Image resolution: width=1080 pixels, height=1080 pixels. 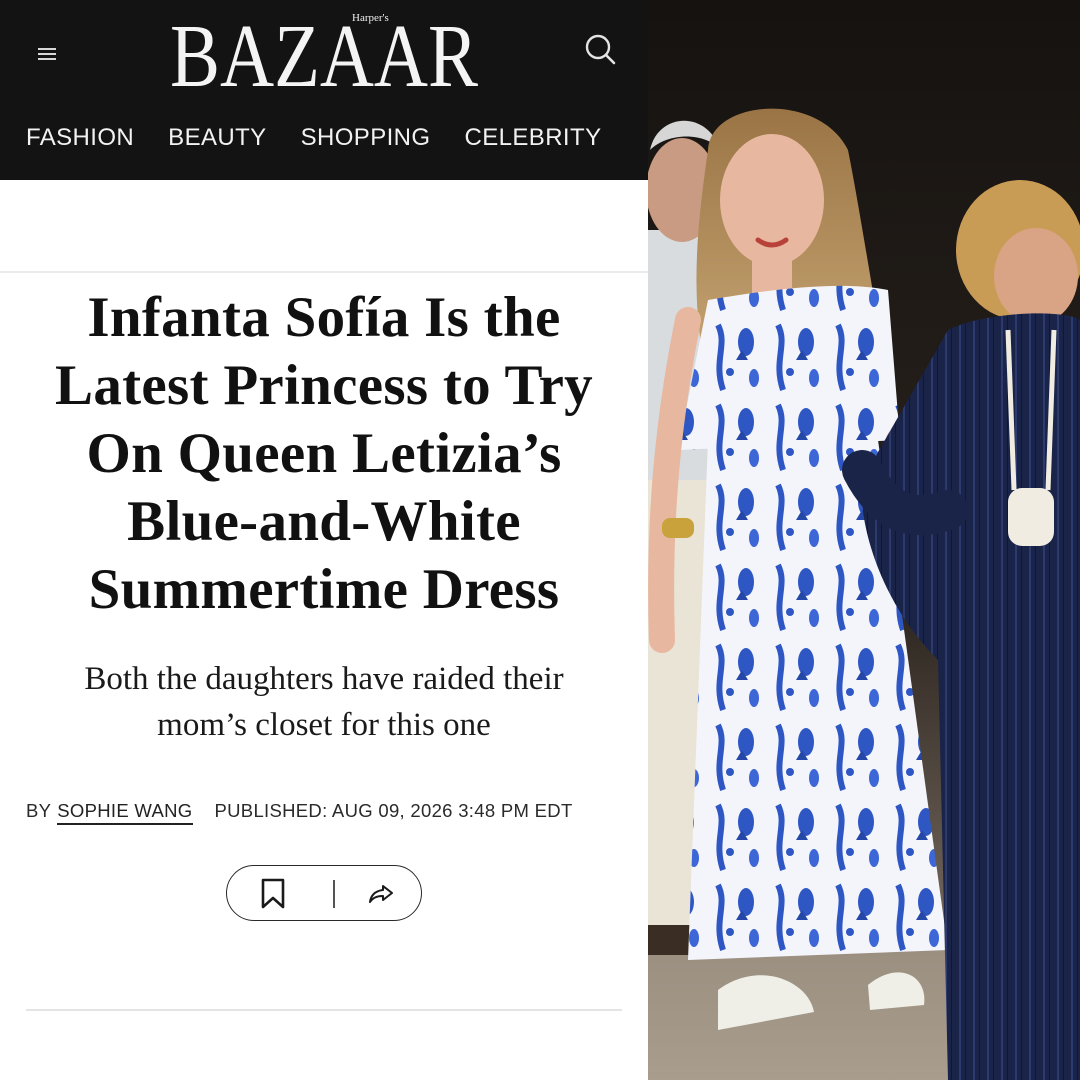 What do you see at coordinates (533, 138) in the screenshot?
I see `nav-item-celebrity: CELEBRITY` at bounding box center [533, 138].